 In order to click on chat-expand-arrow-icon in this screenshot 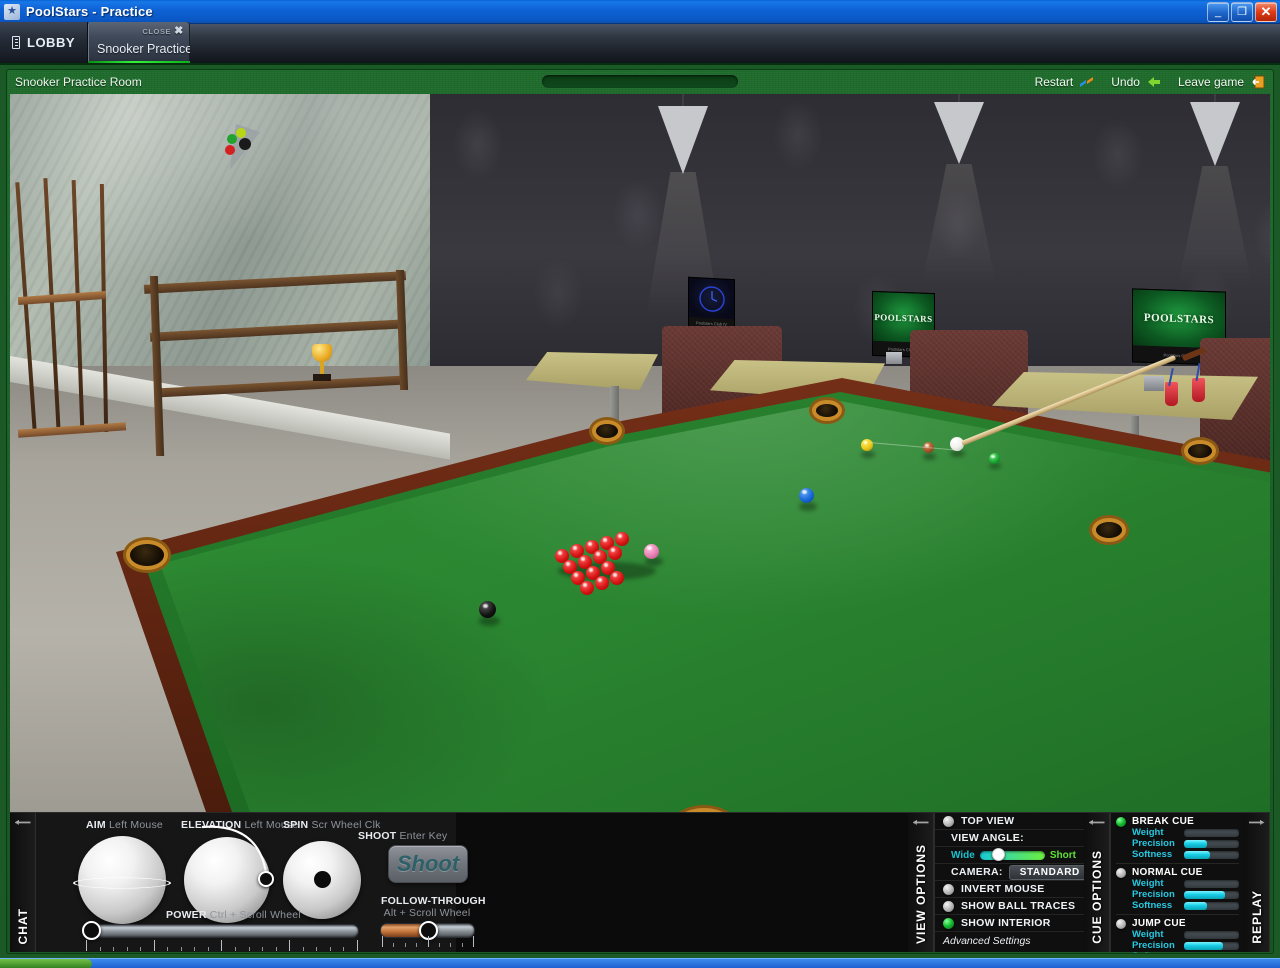, I will do `click(22, 822)`.